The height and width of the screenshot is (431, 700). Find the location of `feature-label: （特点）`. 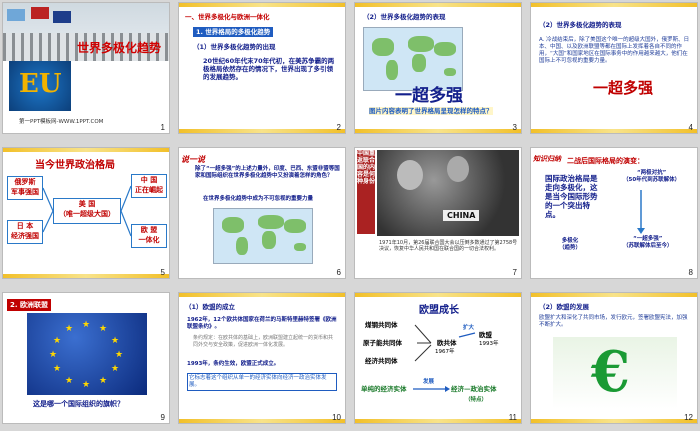

feature-label: （特点） is located at coordinates (476, 400).